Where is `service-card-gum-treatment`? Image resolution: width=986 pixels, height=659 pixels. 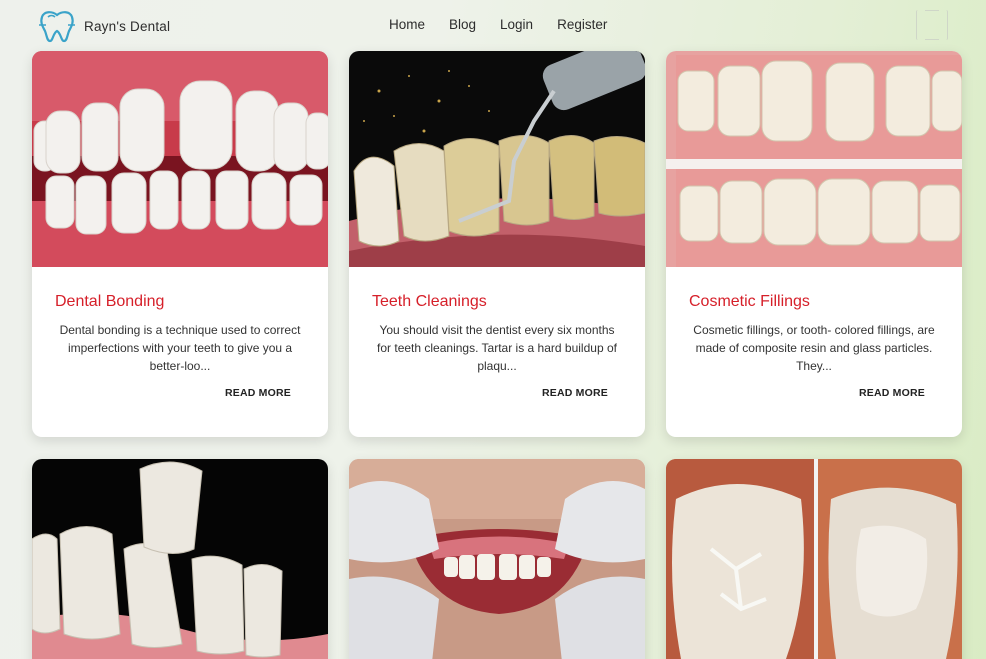 service-card-gum-treatment is located at coordinates (497, 559).